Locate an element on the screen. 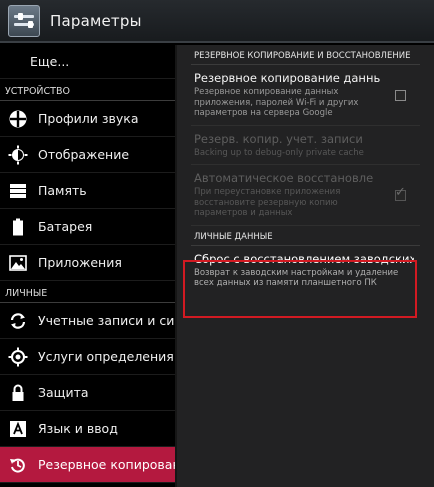  language-icon is located at coordinates (18, 429).